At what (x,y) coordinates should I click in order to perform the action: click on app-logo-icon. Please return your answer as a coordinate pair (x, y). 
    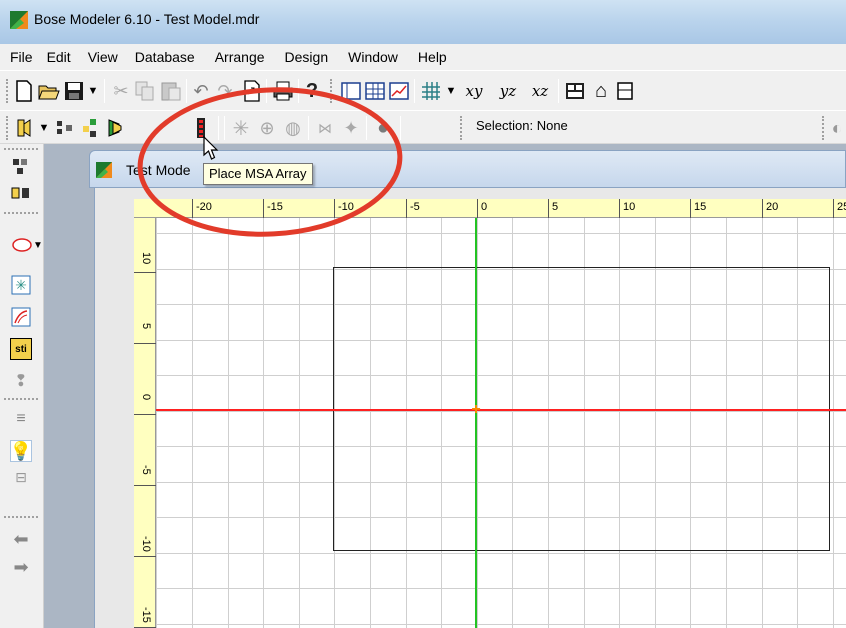
    Looking at the image, I should click on (19, 20).